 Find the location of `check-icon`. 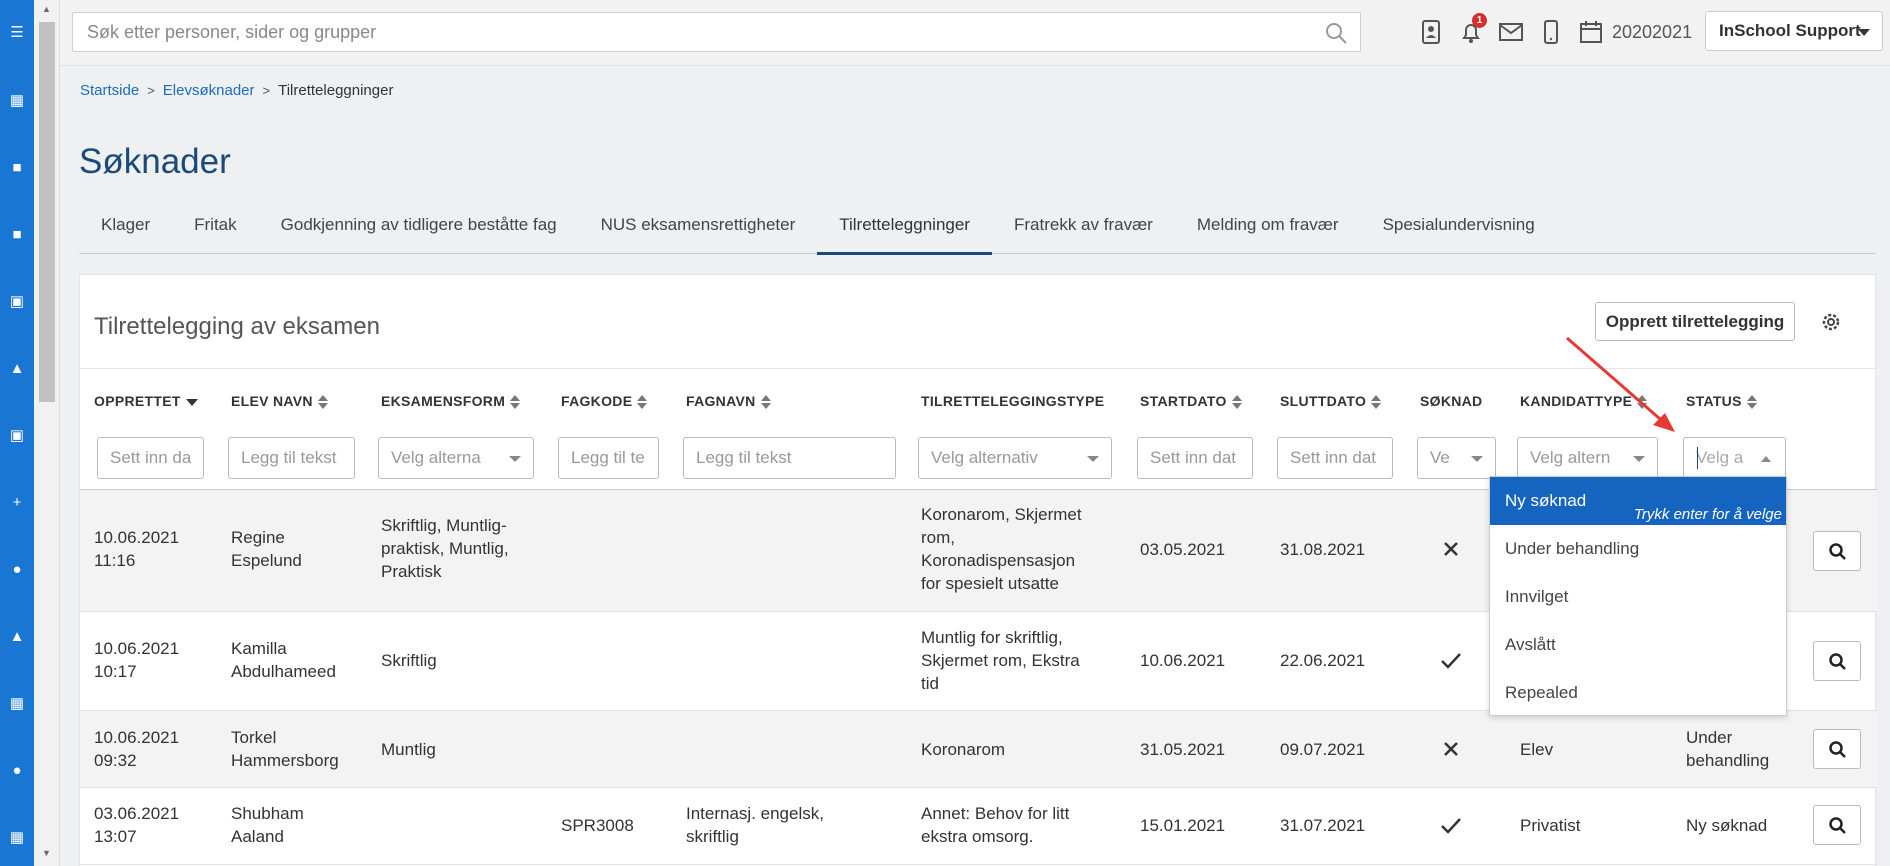

check-icon is located at coordinates (1451, 661).